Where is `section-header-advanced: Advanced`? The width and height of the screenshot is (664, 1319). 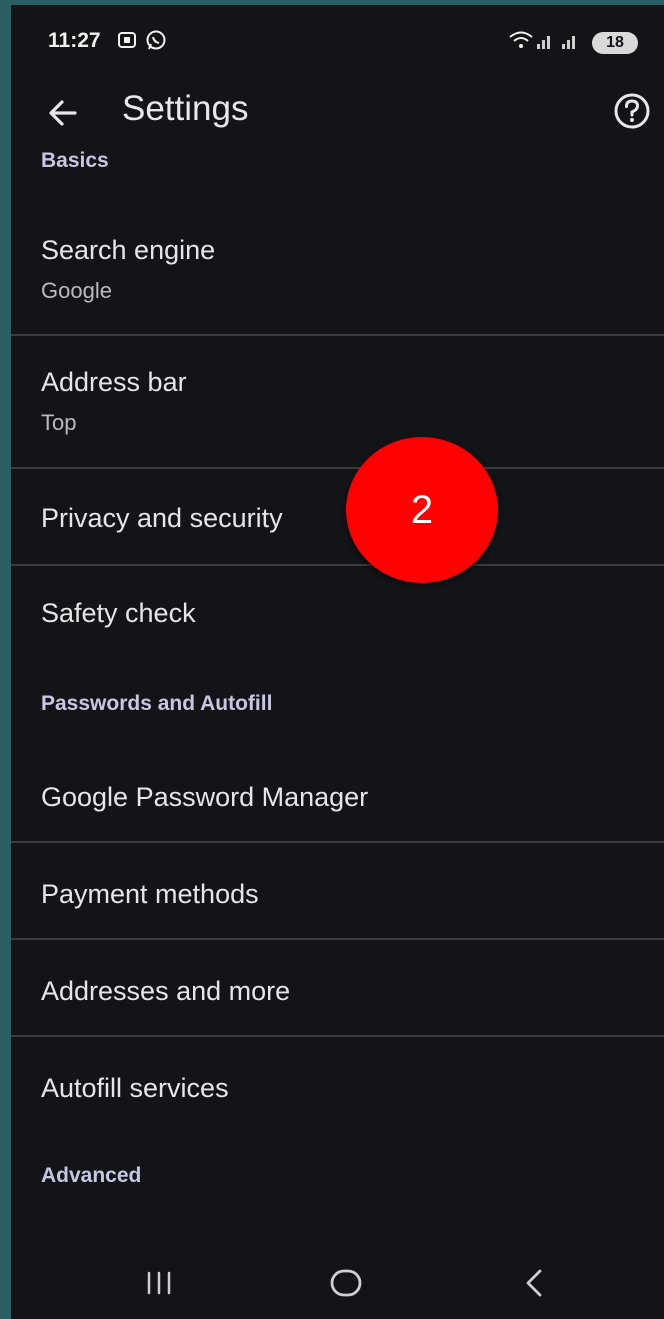
section-header-advanced: Advanced is located at coordinates (91, 1175).